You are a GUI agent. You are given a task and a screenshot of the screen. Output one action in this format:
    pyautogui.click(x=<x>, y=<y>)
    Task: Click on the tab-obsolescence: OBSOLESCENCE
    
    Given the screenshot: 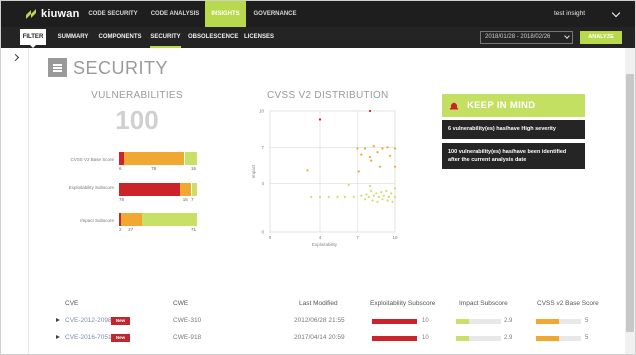 What is the action you would take?
    pyautogui.click(x=213, y=37)
    